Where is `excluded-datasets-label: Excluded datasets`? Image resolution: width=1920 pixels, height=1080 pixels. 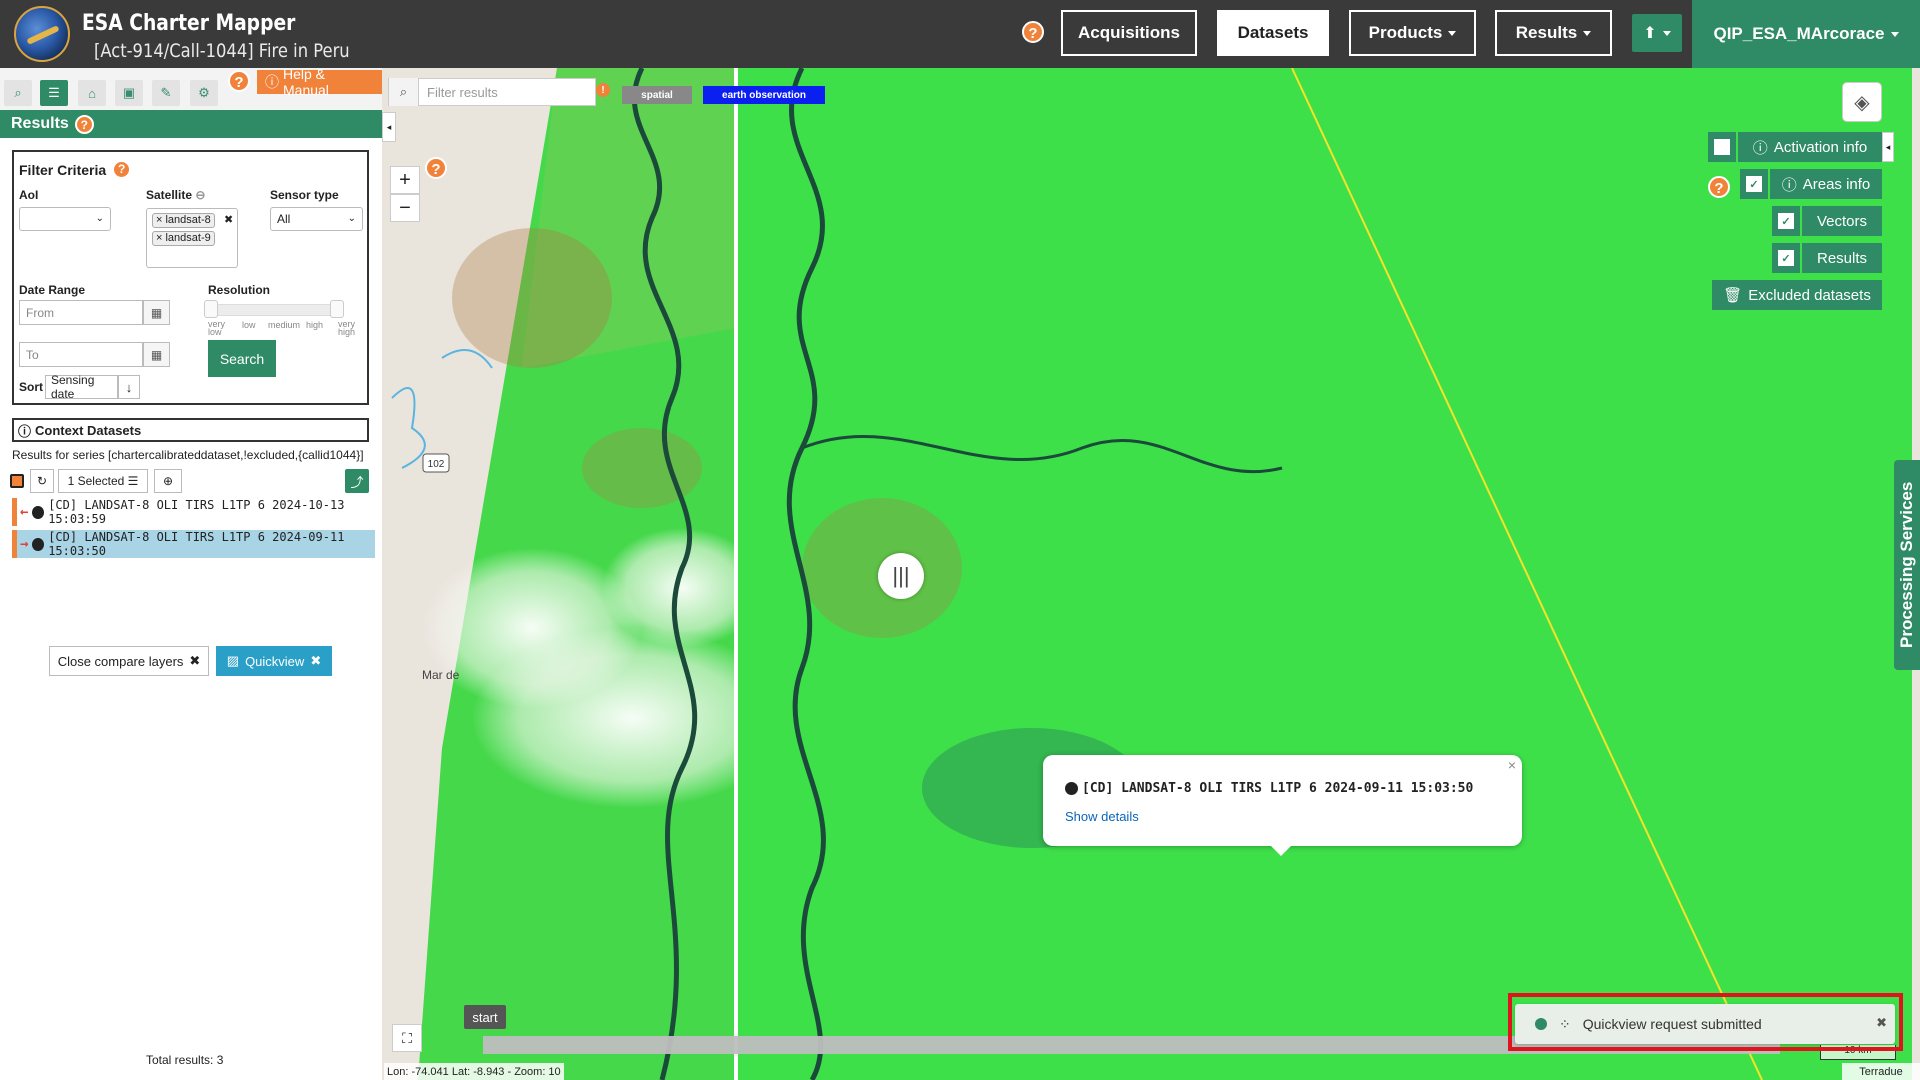 excluded-datasets-label: Excluded datasets is located at coordinates (1809, 295).